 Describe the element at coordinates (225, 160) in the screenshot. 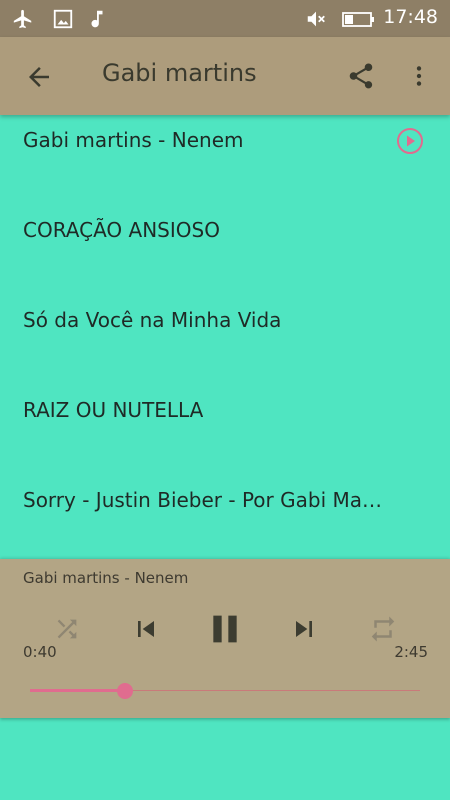

I see `list-item: Gabi martins - Nenem` at that location.